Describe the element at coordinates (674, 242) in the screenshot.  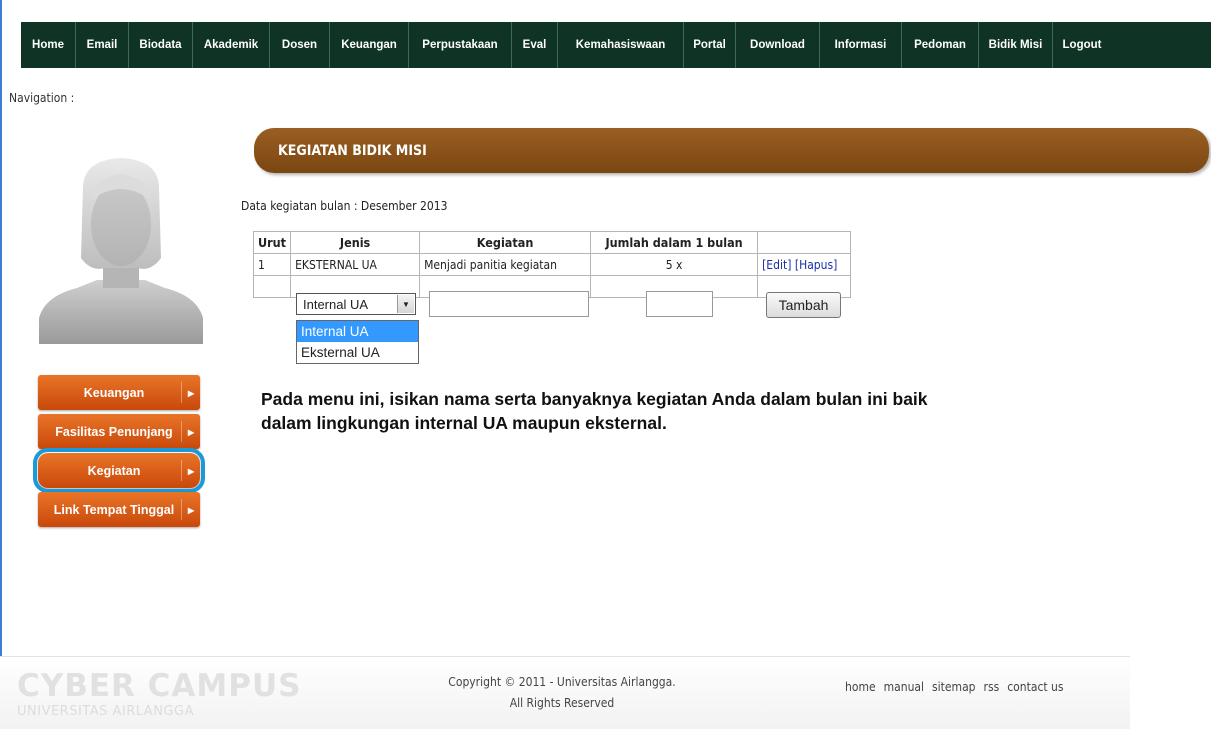
I see `column-header-jumlah: Jumlah dalam 1 bulan` at that location.